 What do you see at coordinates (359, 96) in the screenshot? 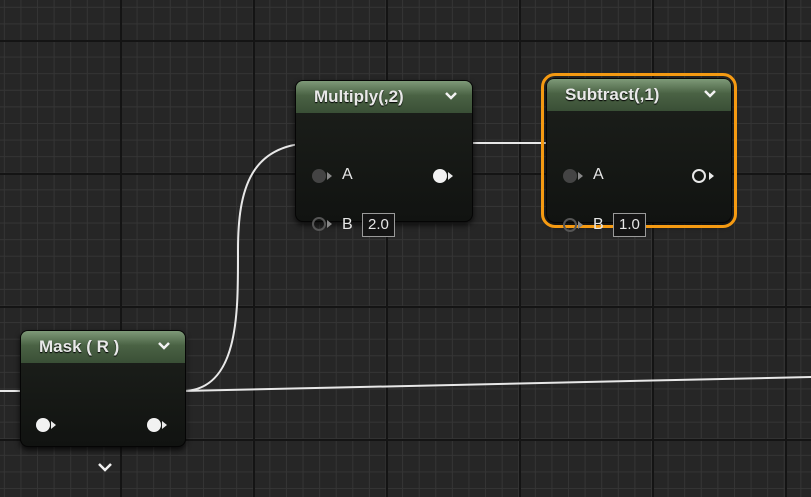
I see `multiply-node-title: Multiply(,2)` at bounding box center [359, 96].